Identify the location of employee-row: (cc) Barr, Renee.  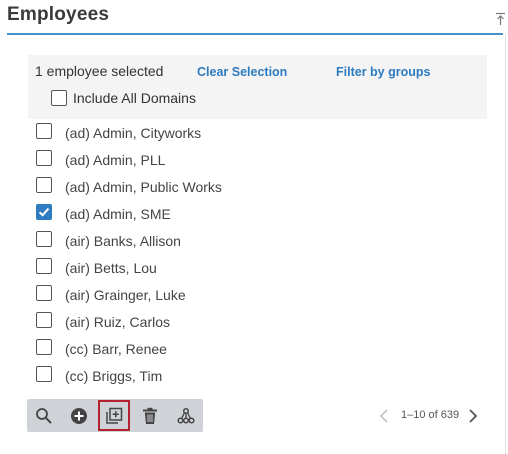
(257, 348).